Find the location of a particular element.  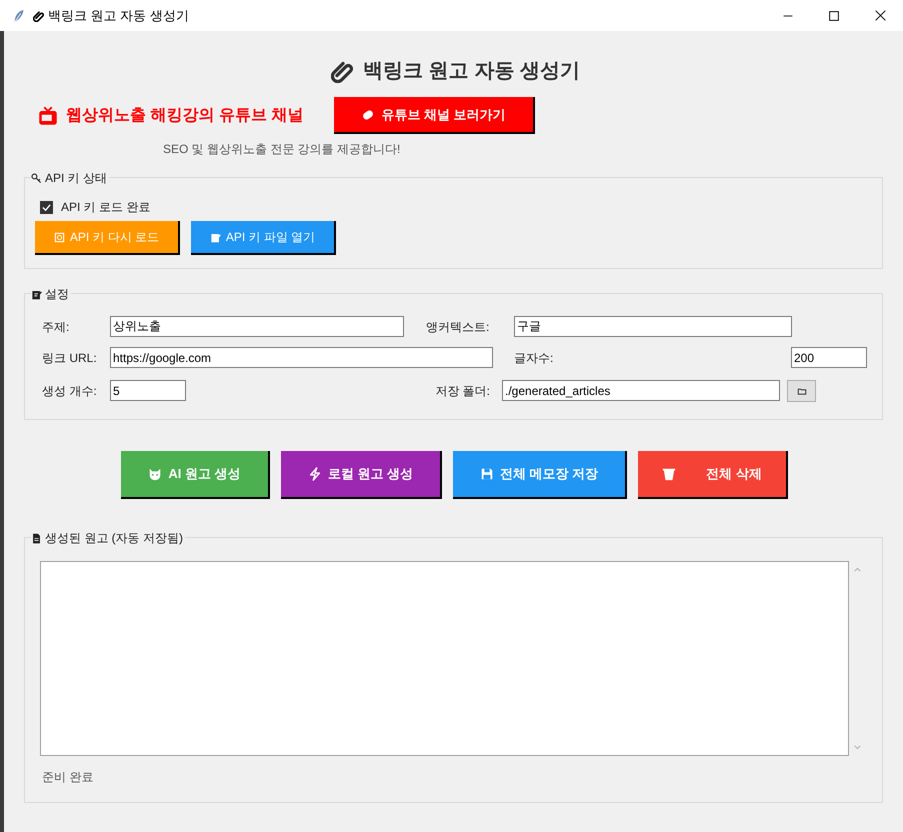

checkbox is located at coordinates (46, 207).